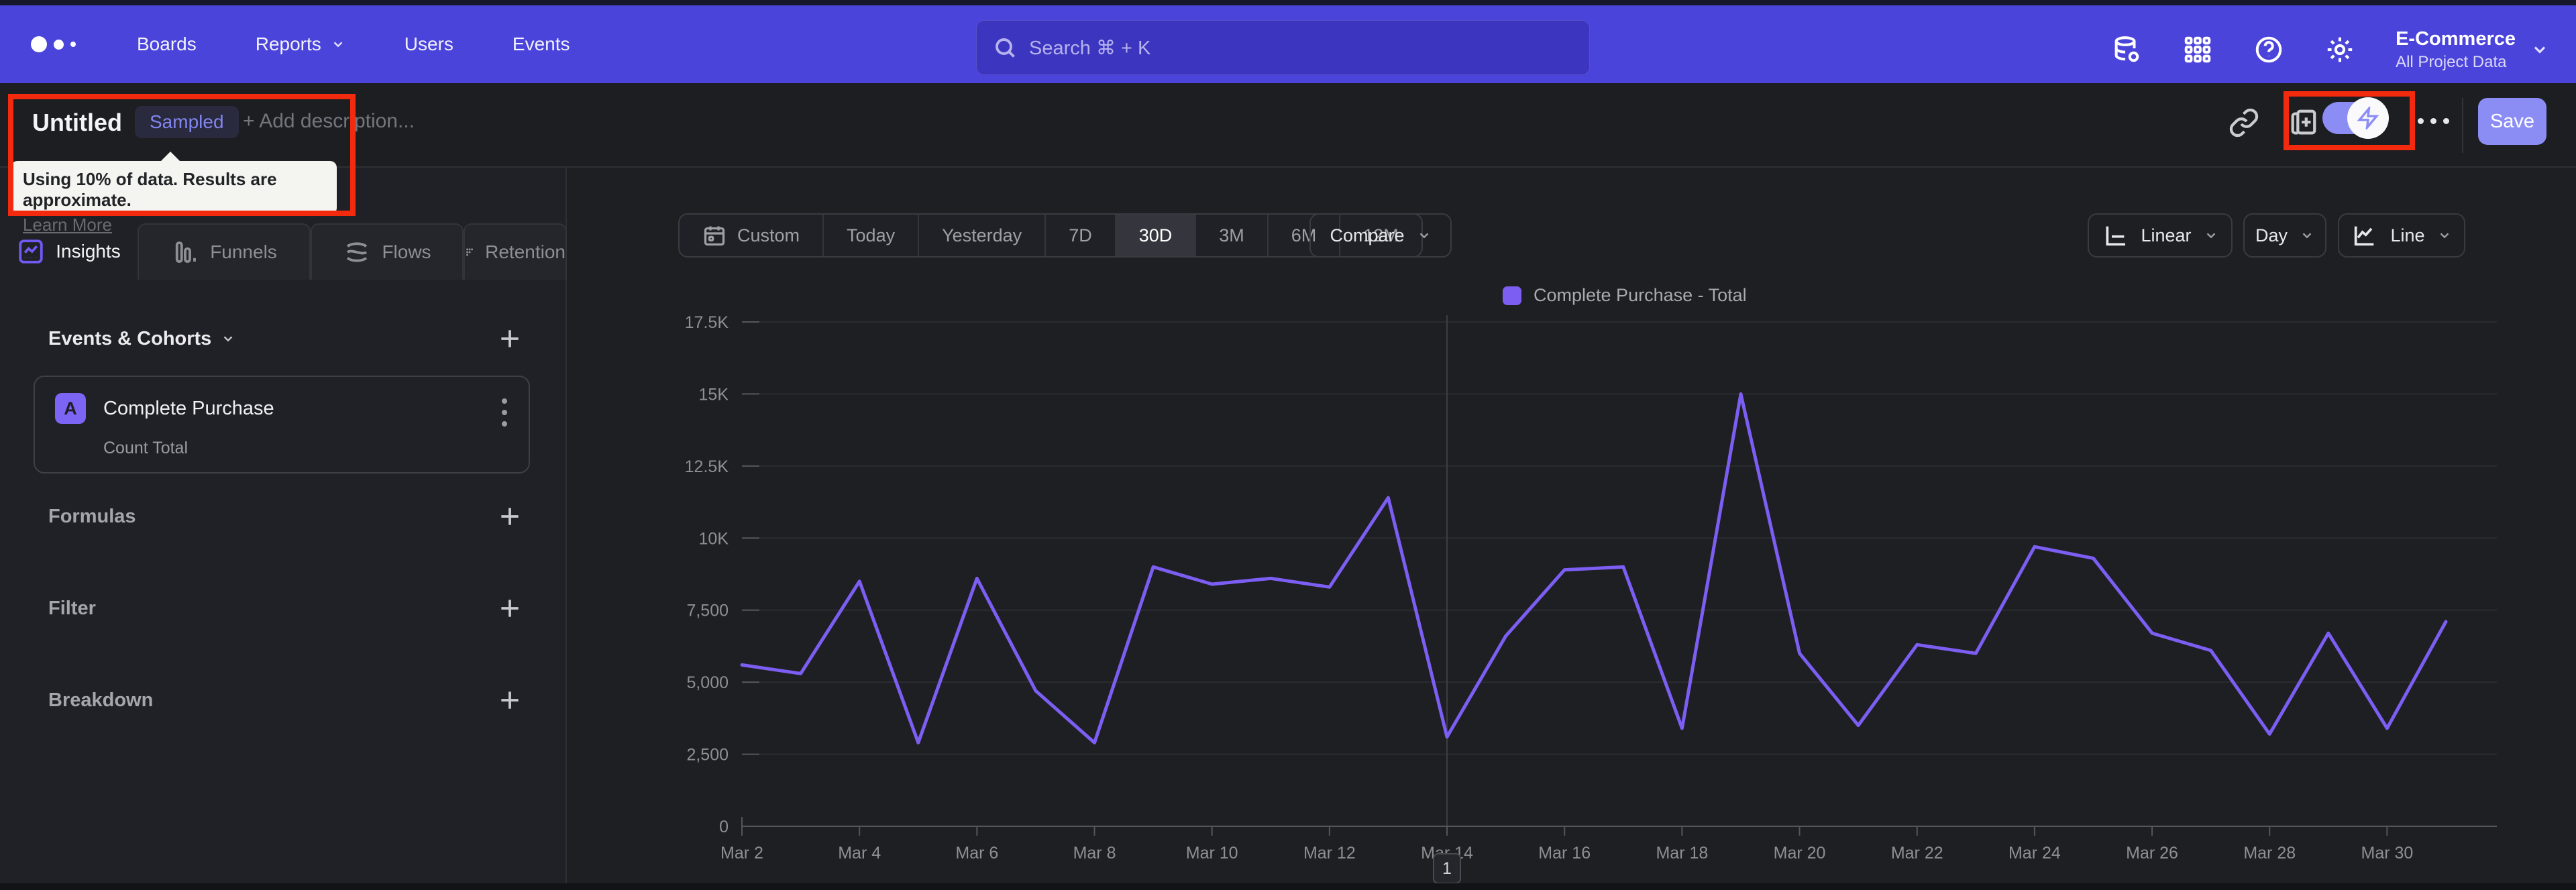 The image size is (2576, 890). Describe the element at coordinates (504, 412) in the screenshot. I see `event-options-kebab` at that location.